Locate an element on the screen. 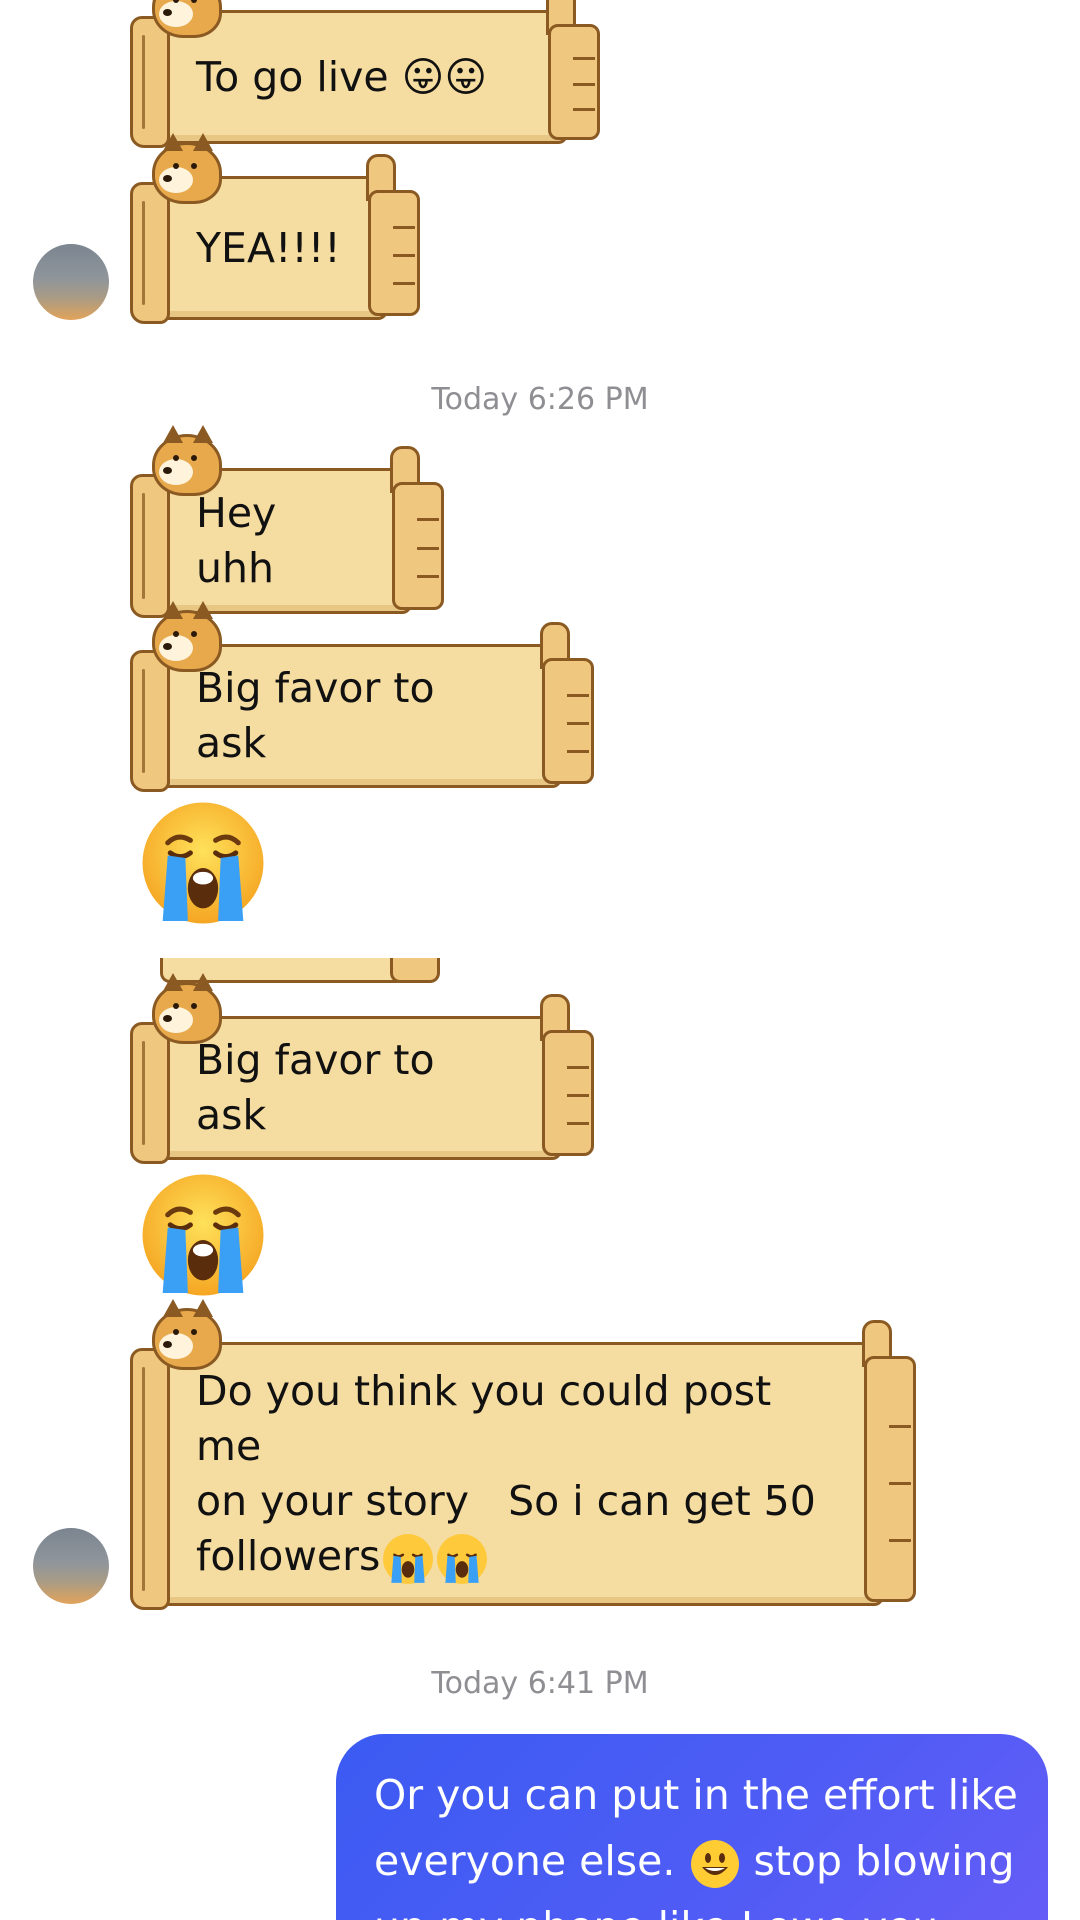  message-bubble-incoming: YEA!!!! is located at coordinates (275, 228).